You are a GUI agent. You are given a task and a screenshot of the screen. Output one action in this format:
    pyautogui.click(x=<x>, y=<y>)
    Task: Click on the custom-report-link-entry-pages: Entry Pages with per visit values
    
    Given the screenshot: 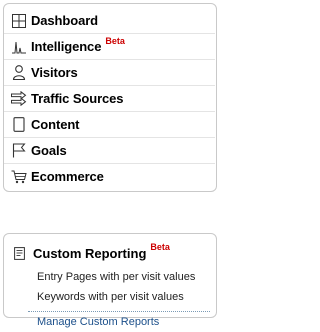 What is the action you would take?
    pyautogui.click(x=110, y=277)
    